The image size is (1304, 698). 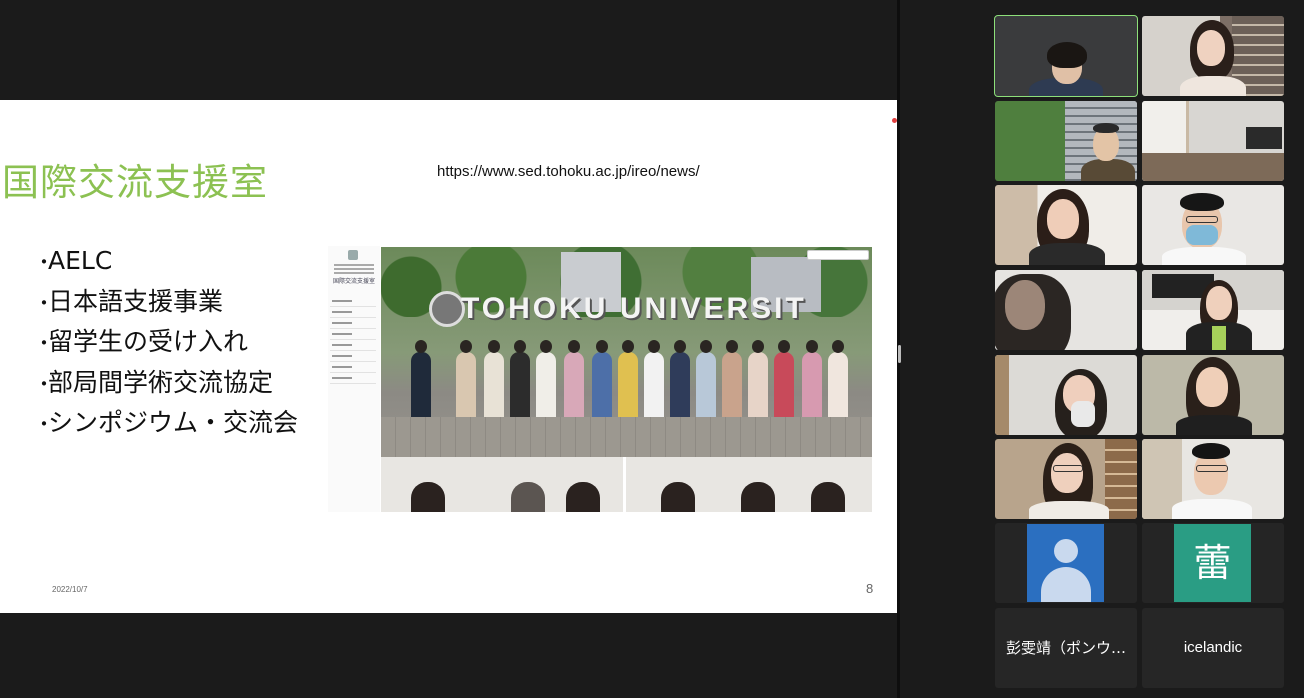 I want to click on website-sidebar: 国際交流支援室, so click(x=354, y=379).